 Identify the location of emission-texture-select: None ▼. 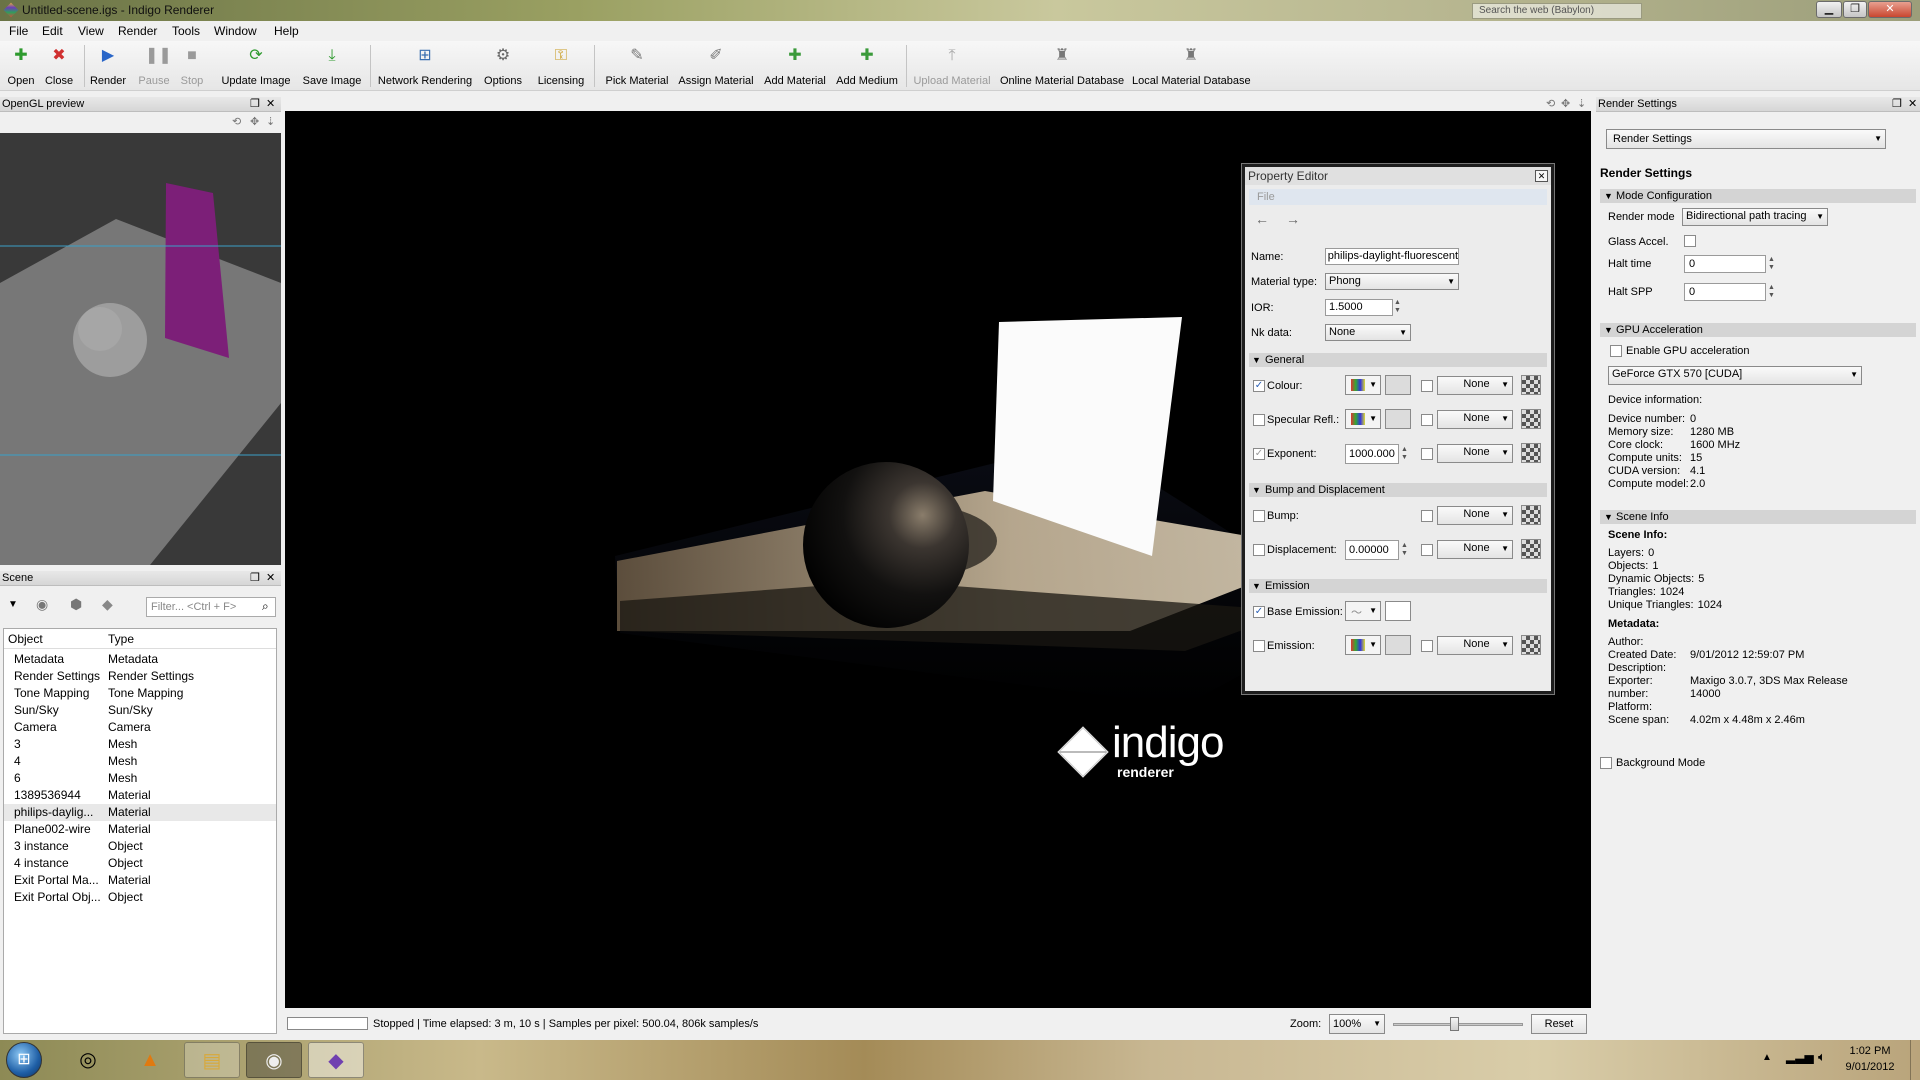
(1475, 645).